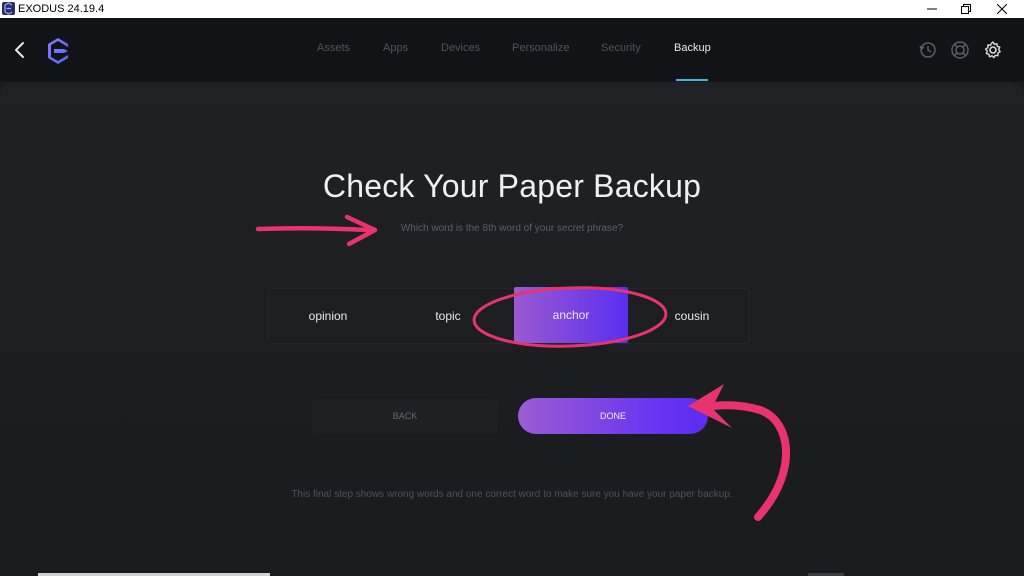  I want to click on tab-apps: Apps, so click(395, 48).